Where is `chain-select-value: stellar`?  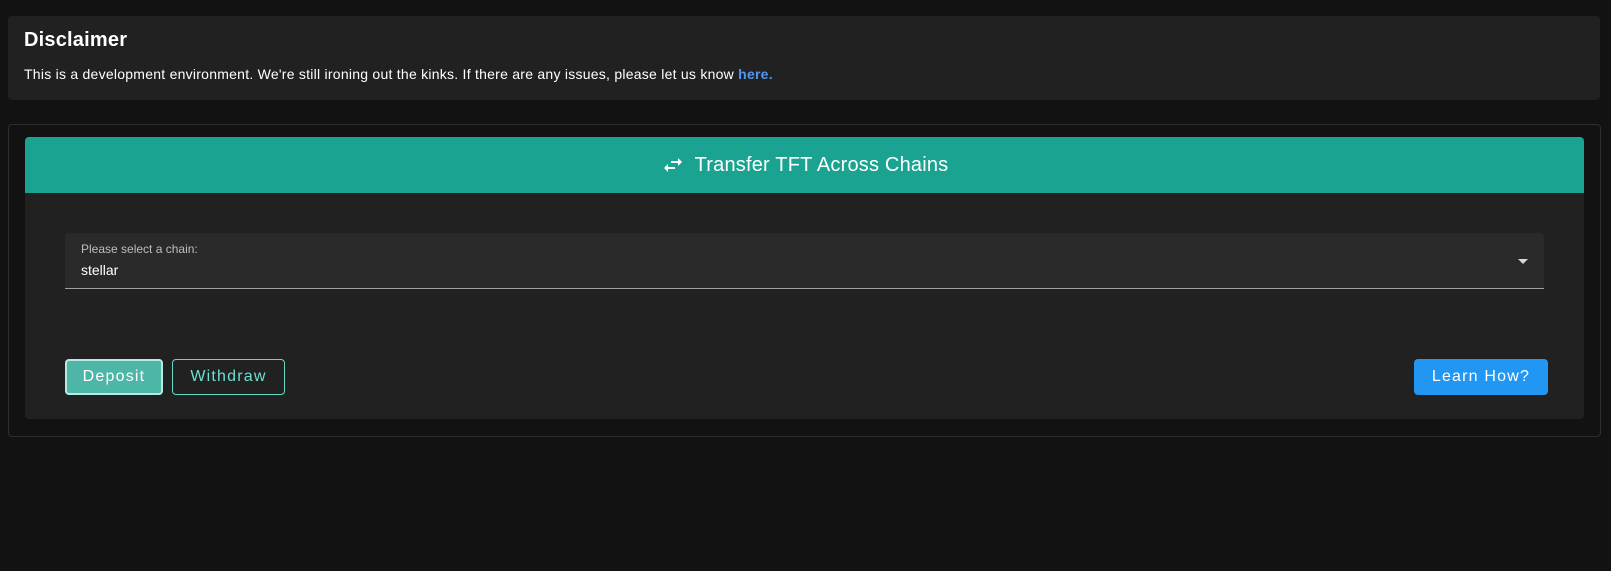
chain-select-value: stellar is located at coordinates (100, 270).